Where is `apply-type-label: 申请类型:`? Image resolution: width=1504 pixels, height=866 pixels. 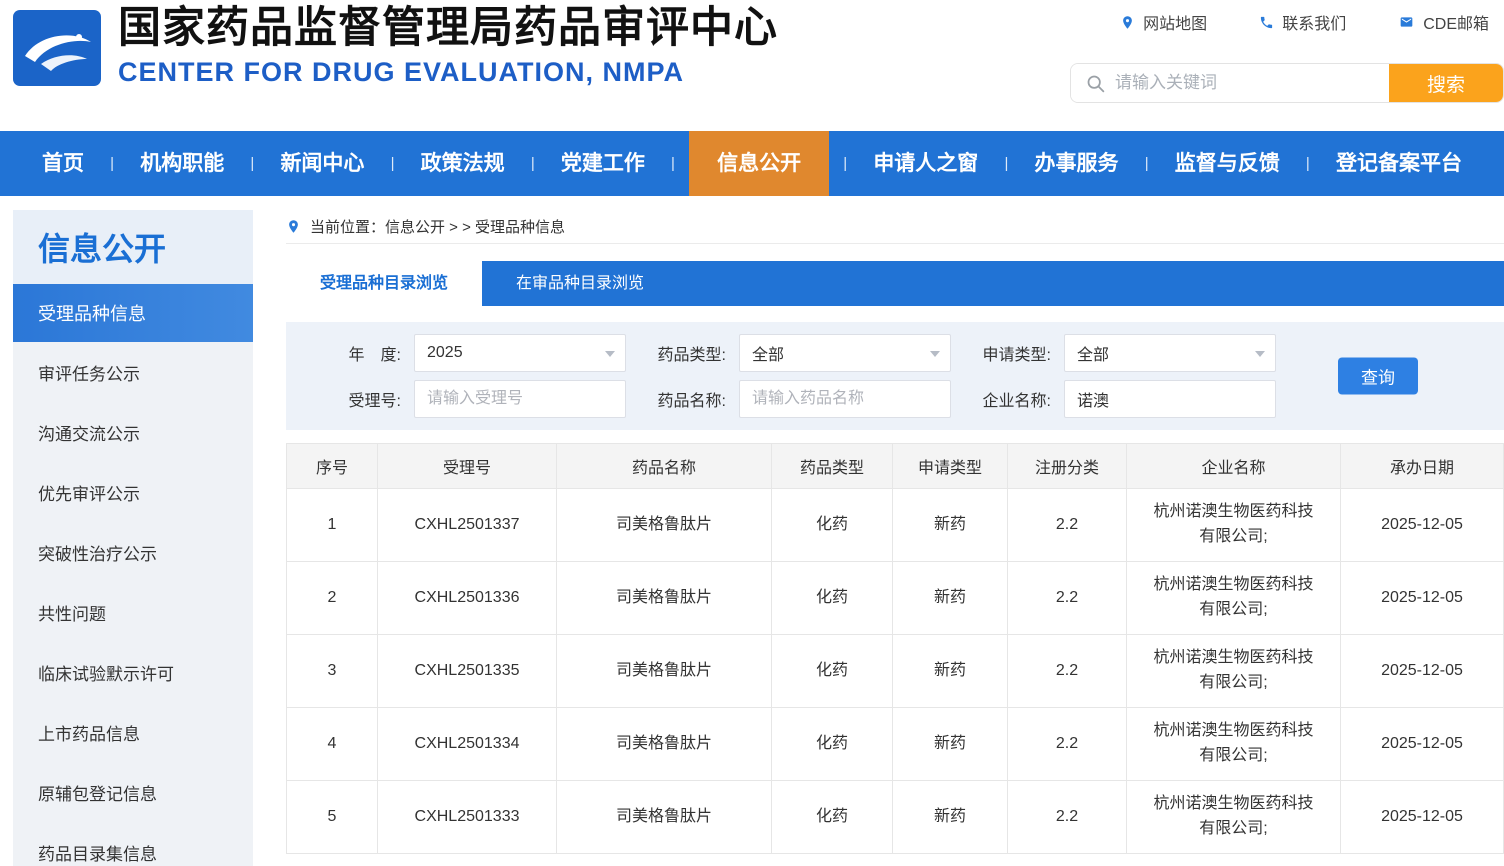 apply-type-label: 申请类型: is located at coordinates (1016, 355).